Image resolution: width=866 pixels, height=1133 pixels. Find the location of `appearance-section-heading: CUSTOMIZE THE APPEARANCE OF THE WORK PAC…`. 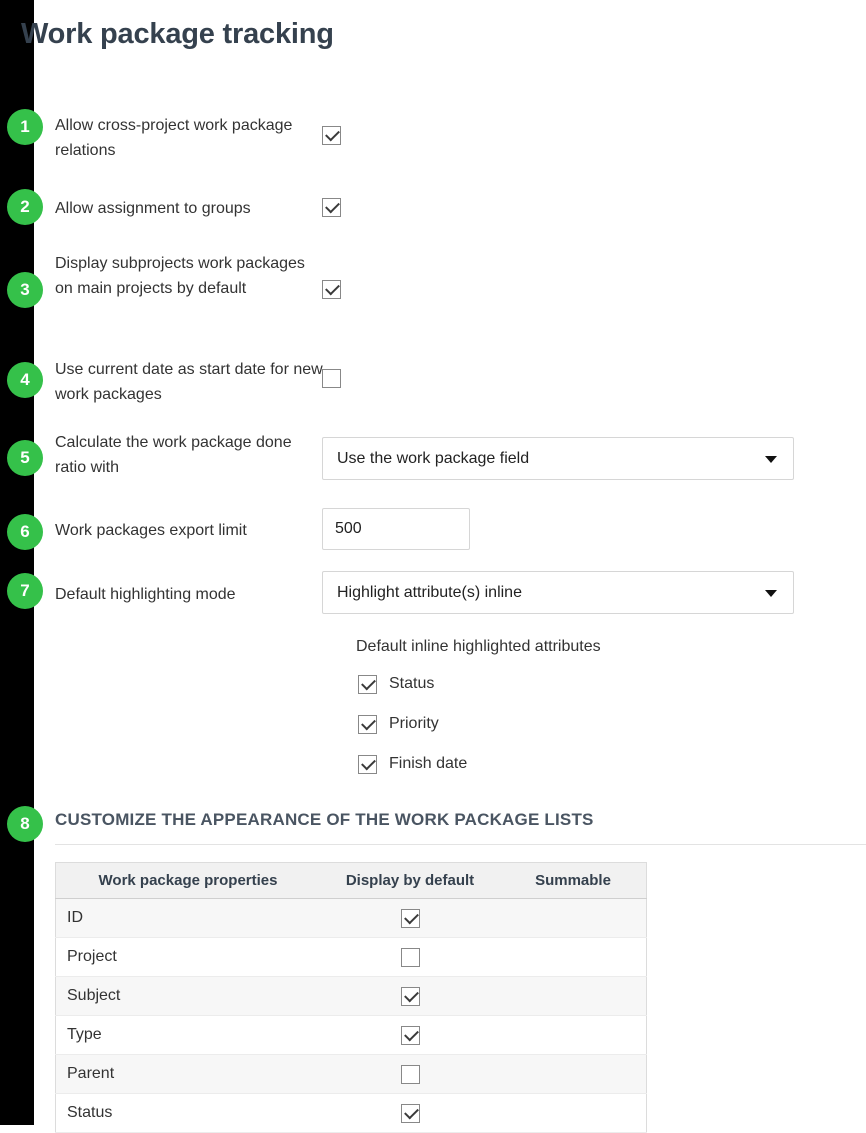

appearance-section-heading: CUSTOMIZE THE APPEARANCE OF THE WORK PAC… is located at coordinates (324, 819).